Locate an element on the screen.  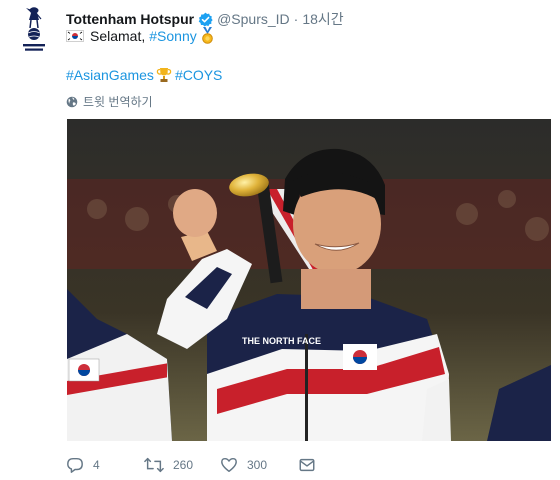
message-icon is located at coordinates (307, 465).